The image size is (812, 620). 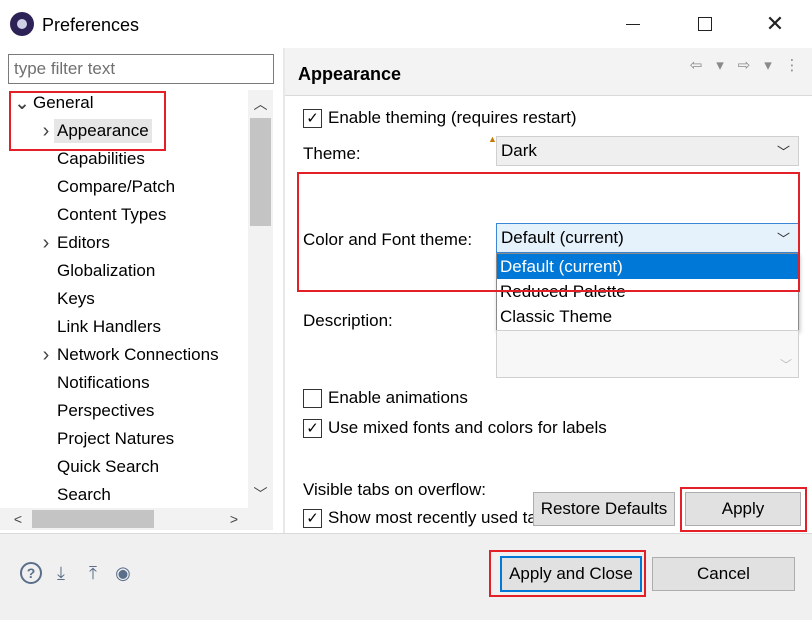 I want to click on description-label: Description:, so click(x=348, y=320).